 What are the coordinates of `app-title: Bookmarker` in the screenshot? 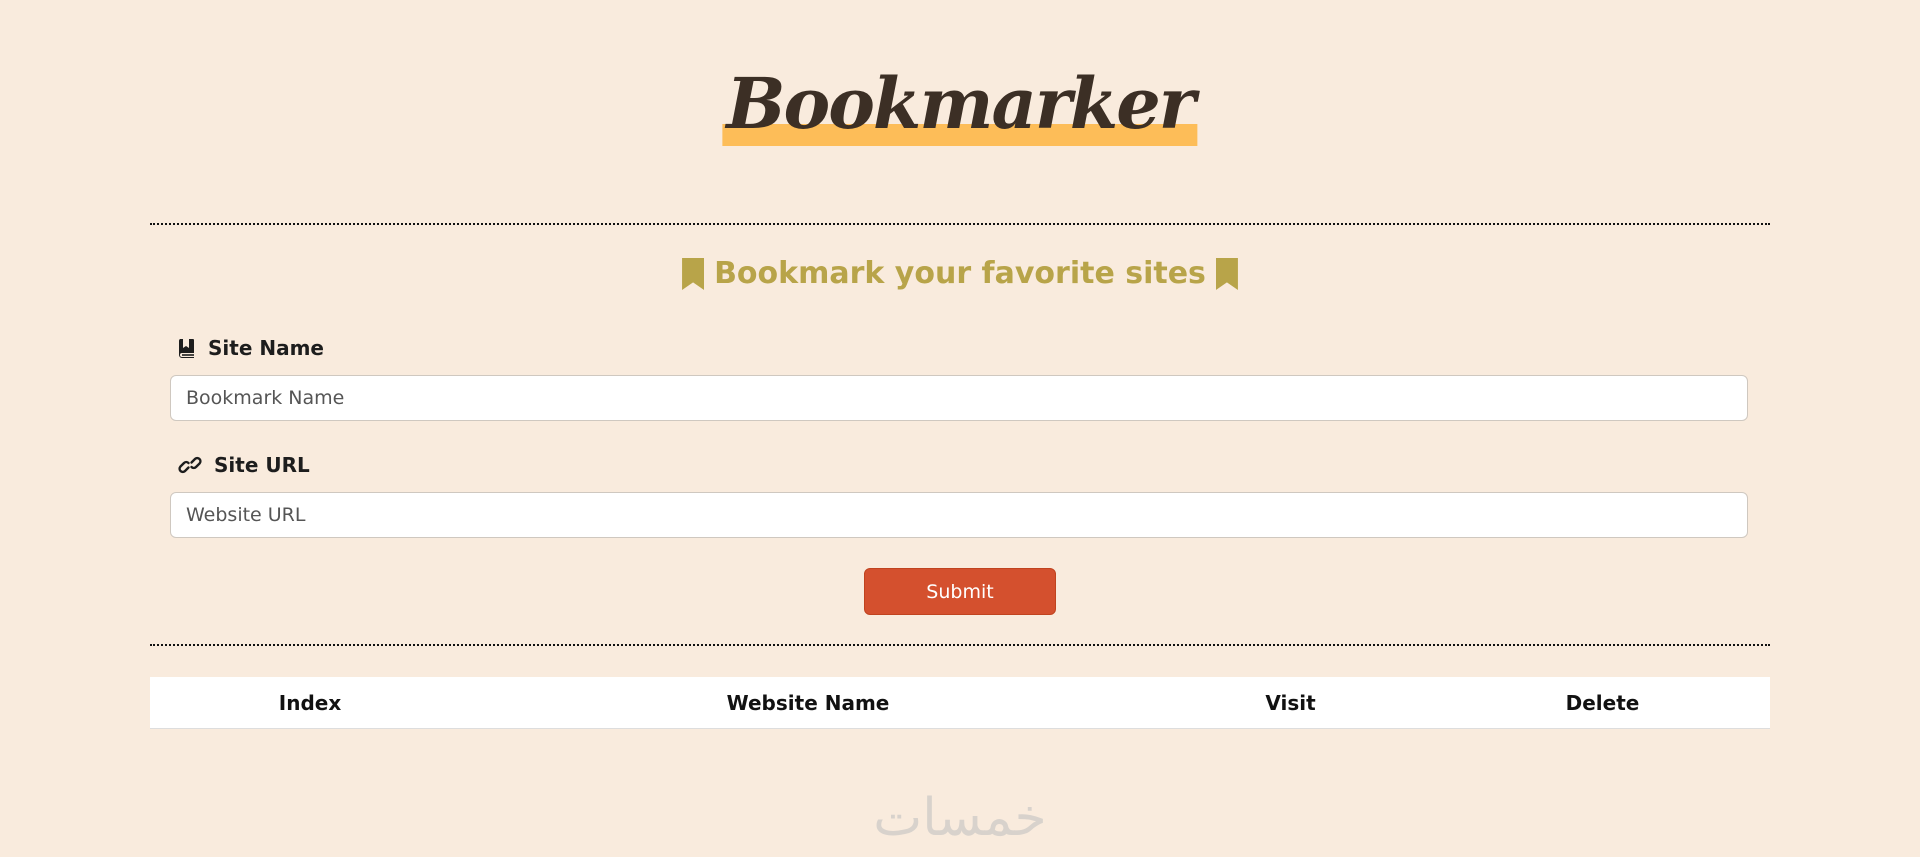 It's located at (960, 104).